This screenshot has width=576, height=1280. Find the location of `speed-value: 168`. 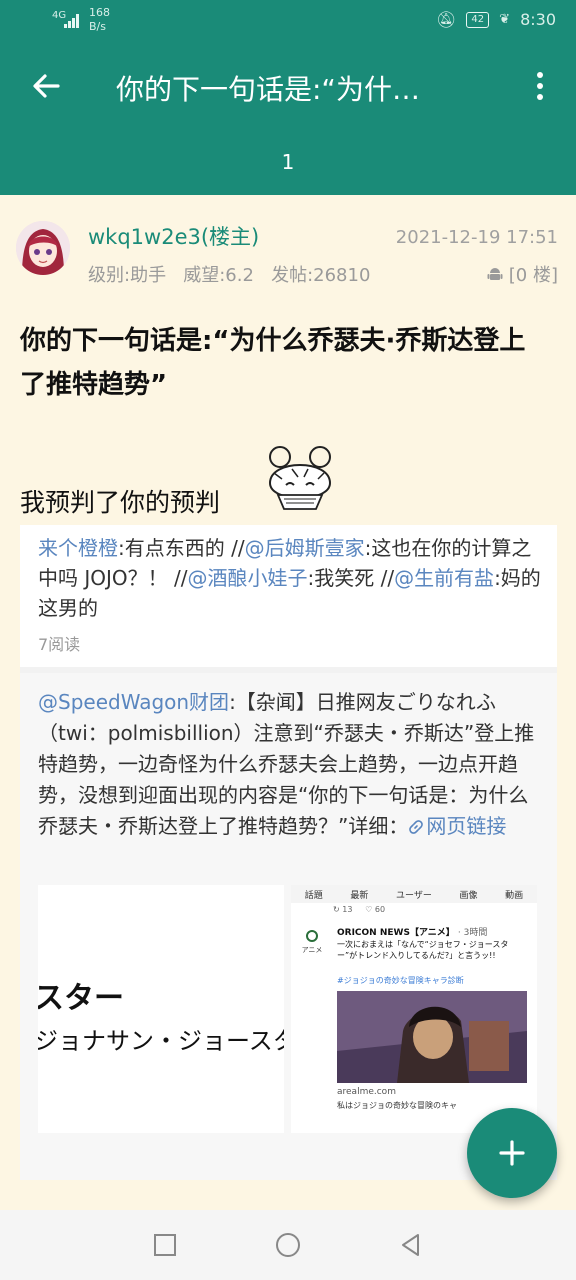

speed-value: 168 is located at coordinates (99, 12).